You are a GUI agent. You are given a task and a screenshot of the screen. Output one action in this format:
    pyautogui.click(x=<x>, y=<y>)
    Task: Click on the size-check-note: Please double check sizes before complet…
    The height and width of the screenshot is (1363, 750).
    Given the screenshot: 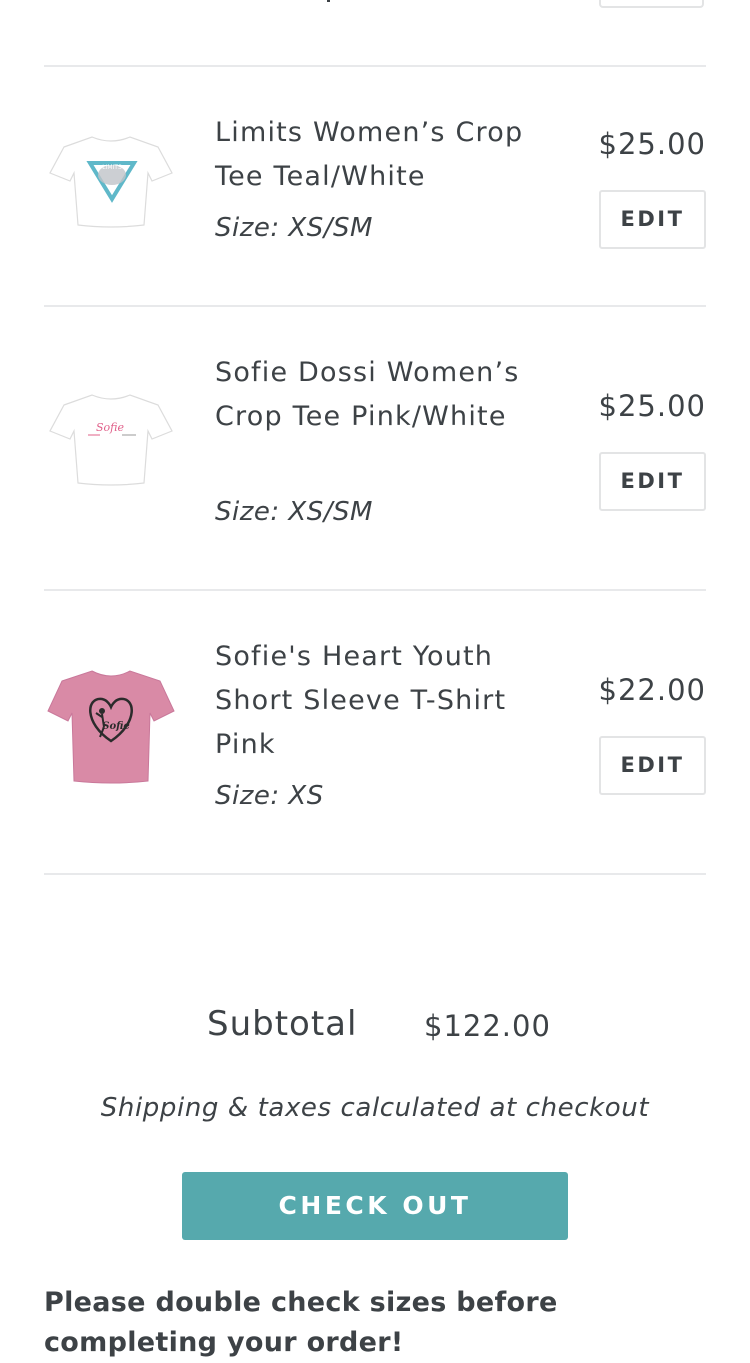 What is the action you would take?
    pyautogui.click(x=301, y=1322)
    